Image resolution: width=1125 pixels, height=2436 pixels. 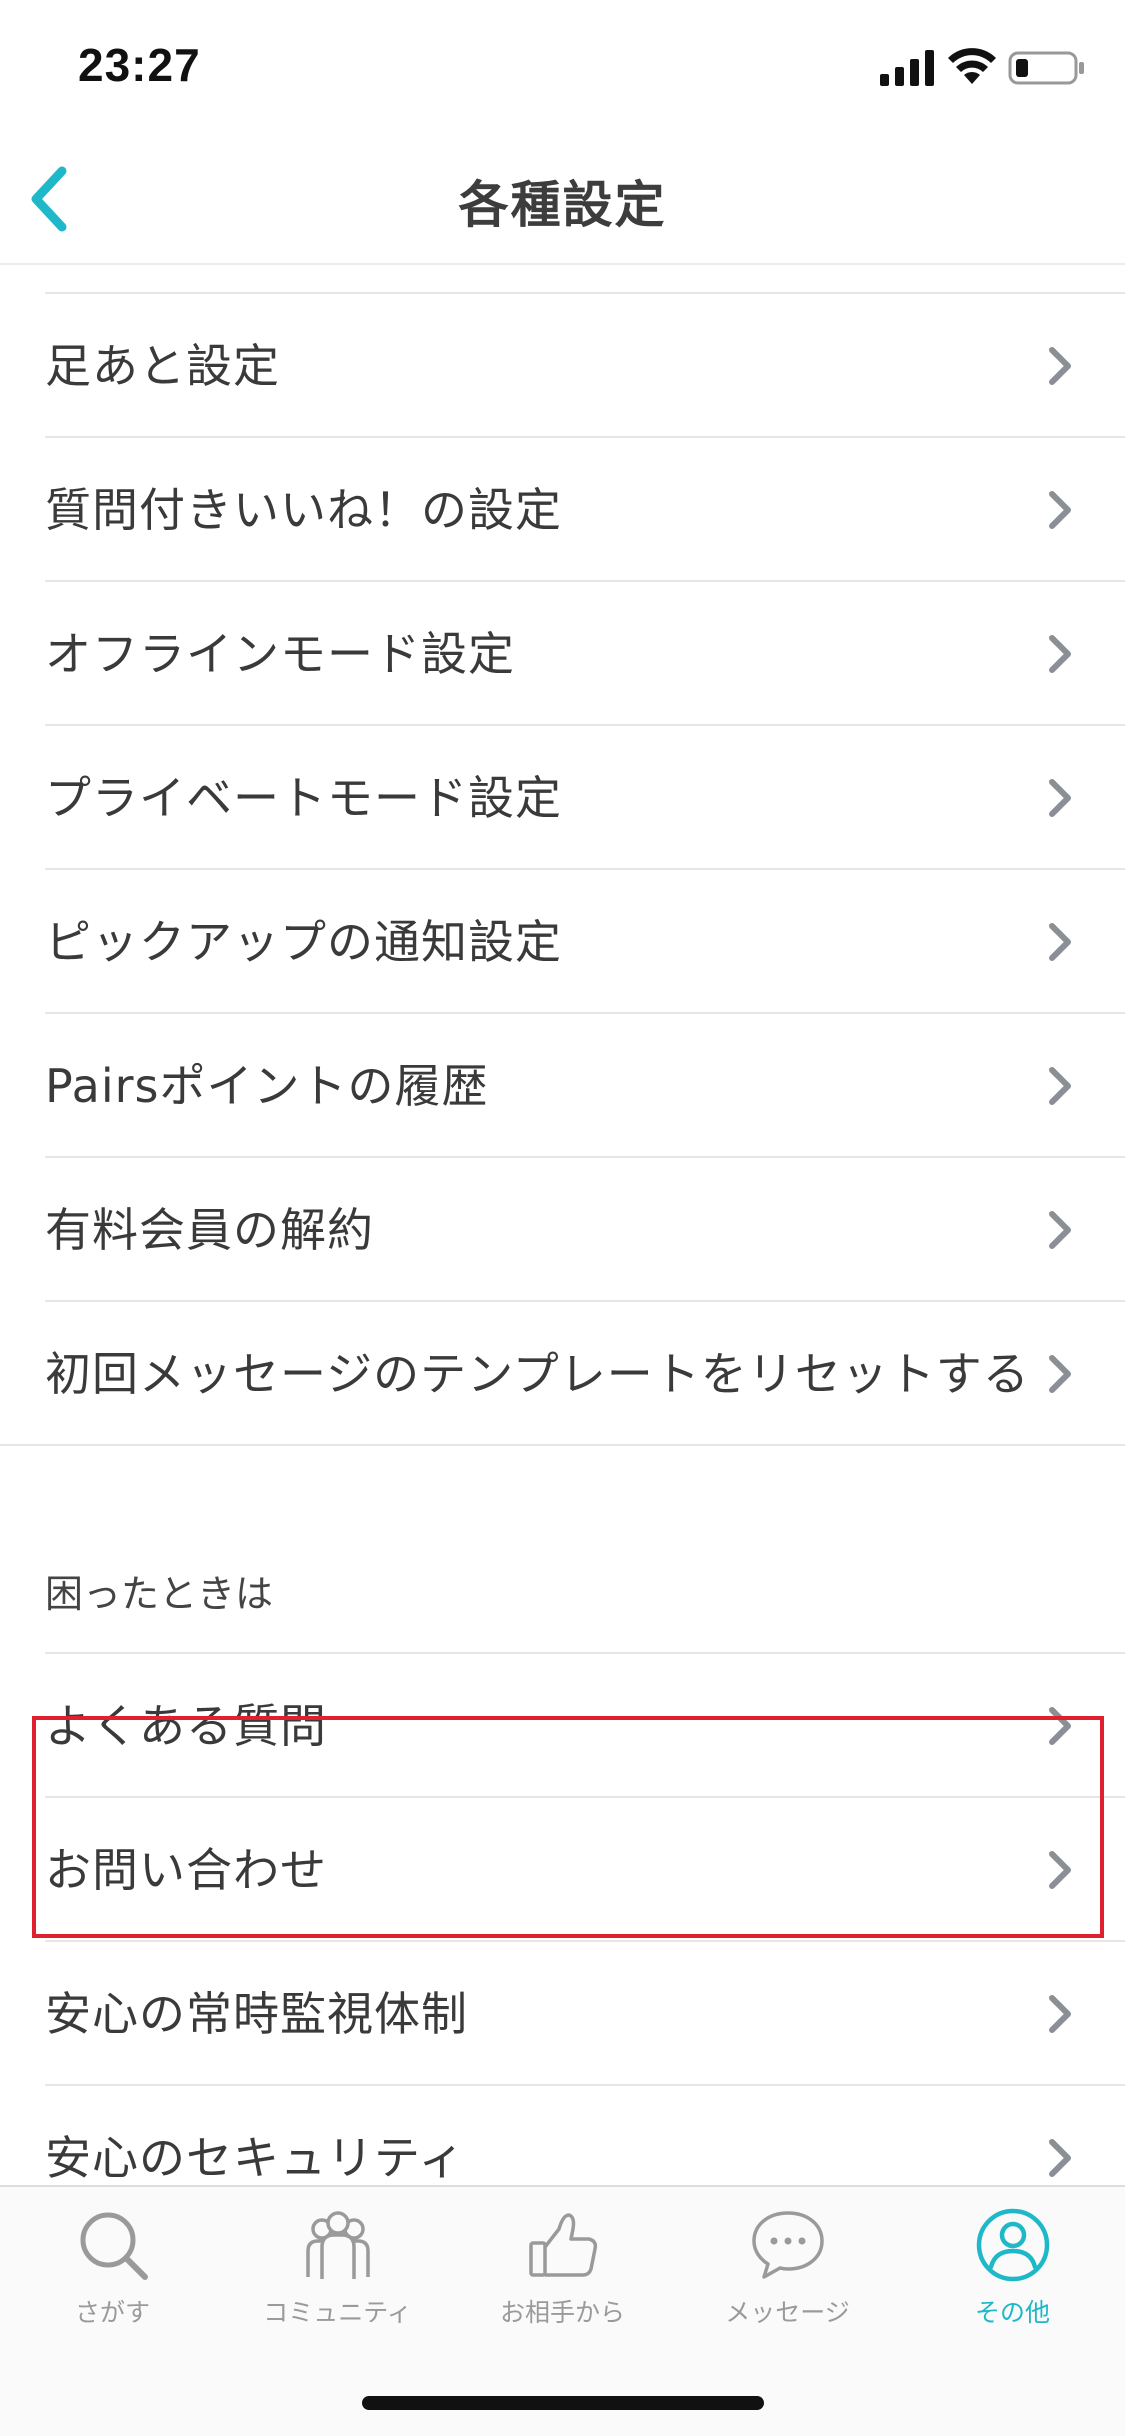 What do you see at coordinates (139, 65) in the screenshot?
I see `status-time: 23:27` at bounding box center [139, 65].